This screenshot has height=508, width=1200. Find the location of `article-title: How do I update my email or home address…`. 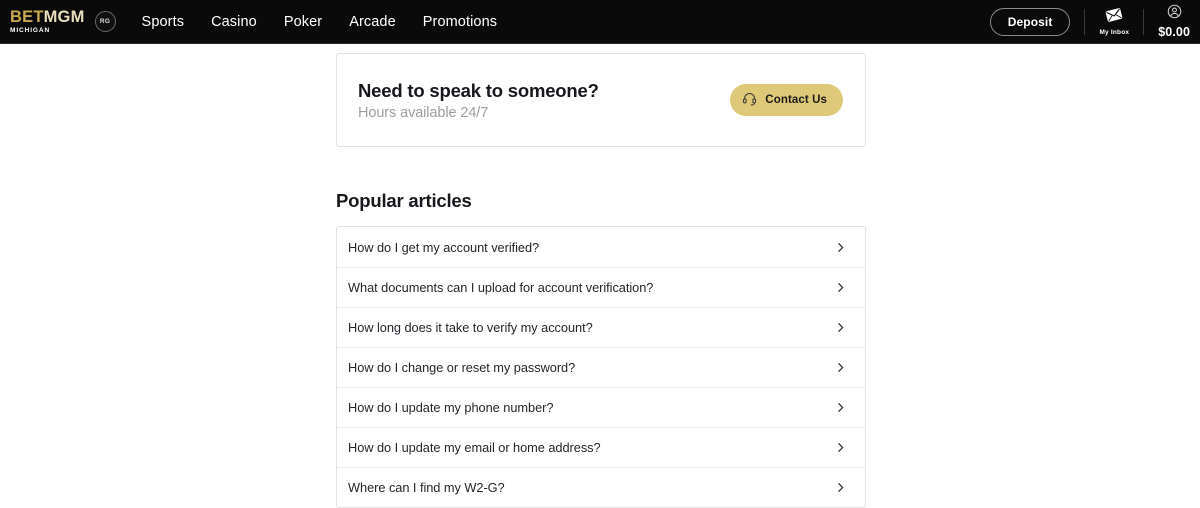

article-title: How do I update my email or home address… is located at coordinates (474, 447).